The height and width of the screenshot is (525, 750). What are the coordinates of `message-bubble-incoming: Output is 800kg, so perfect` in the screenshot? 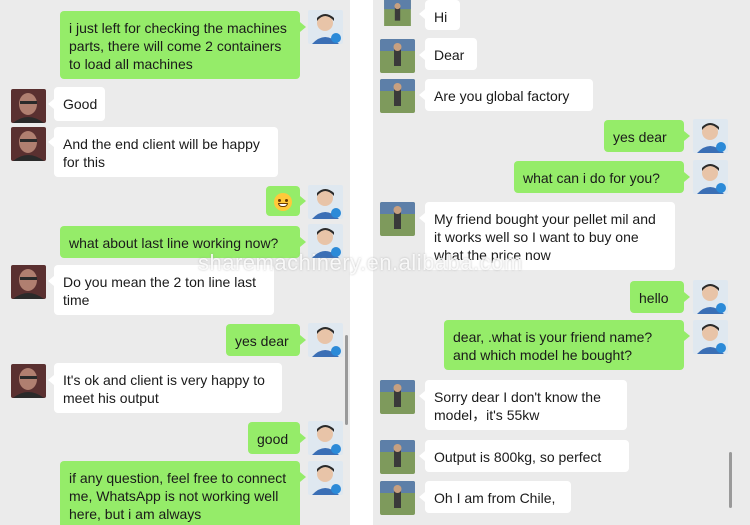 It's located at (527, 456).